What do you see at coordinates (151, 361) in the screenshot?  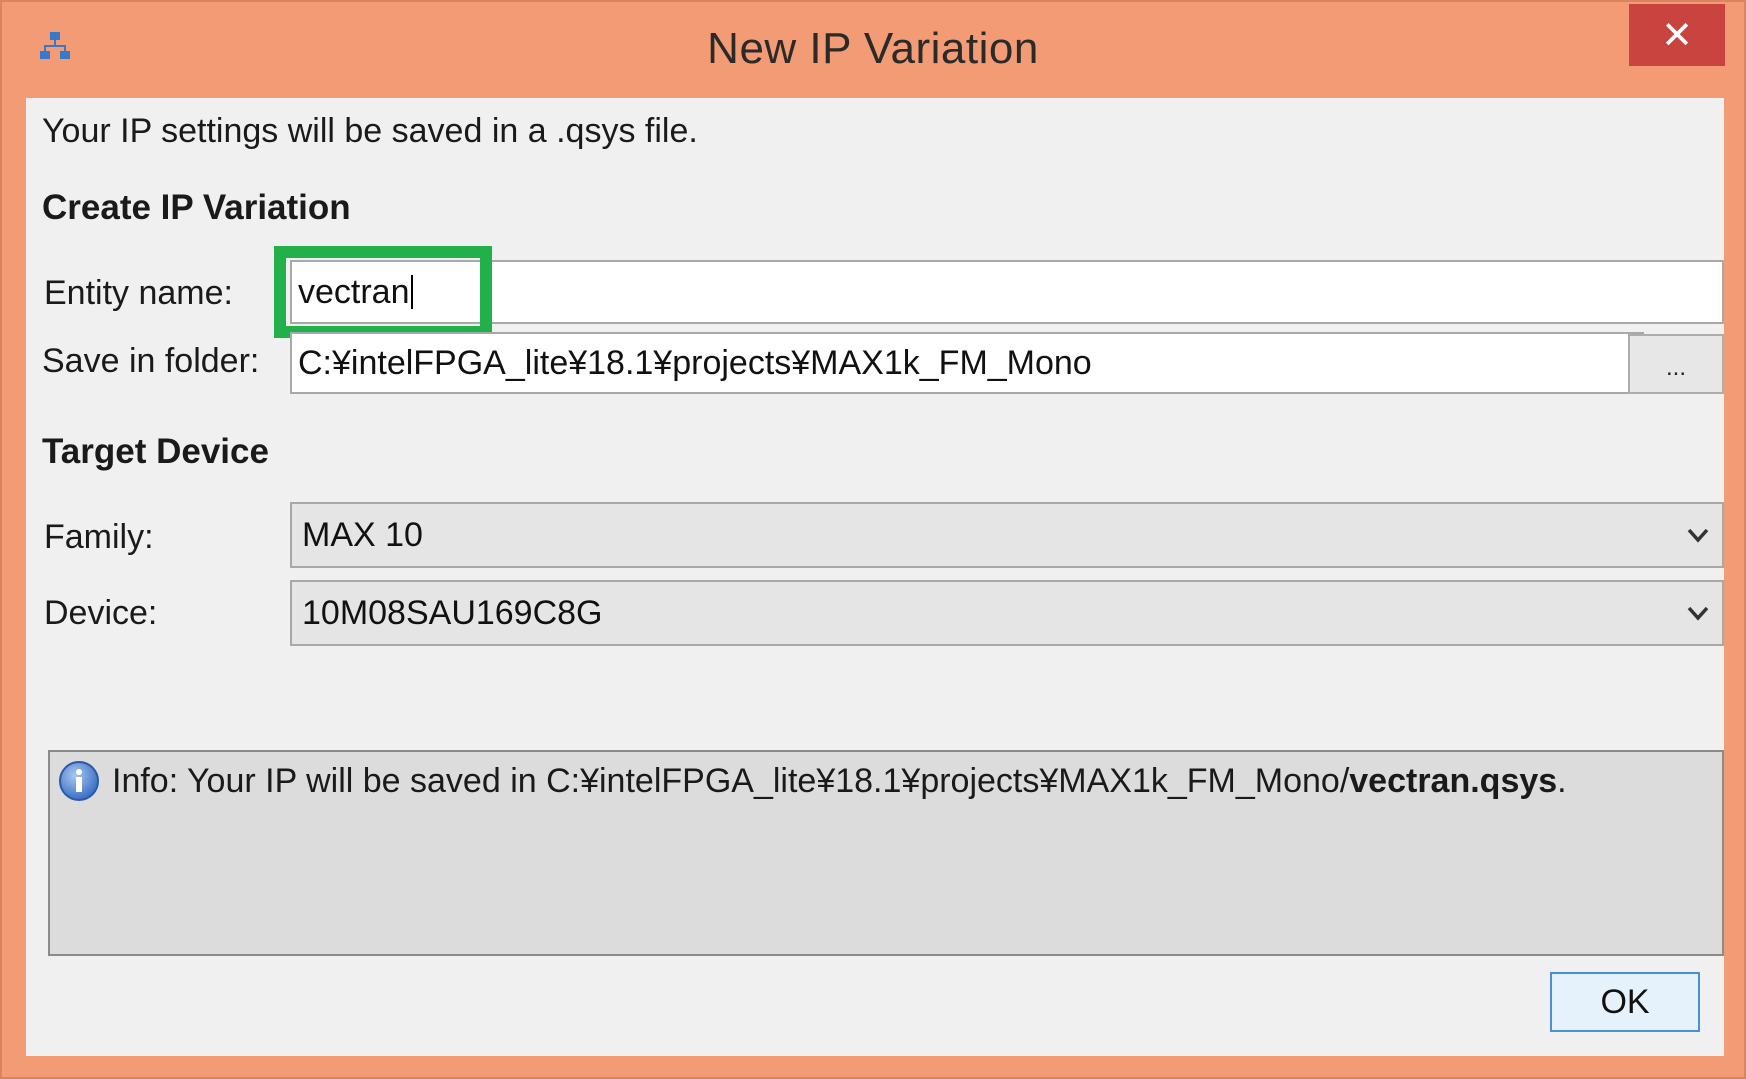 I see `save-in-folder-label: Save in folder:` at bounding box center [151, 361].